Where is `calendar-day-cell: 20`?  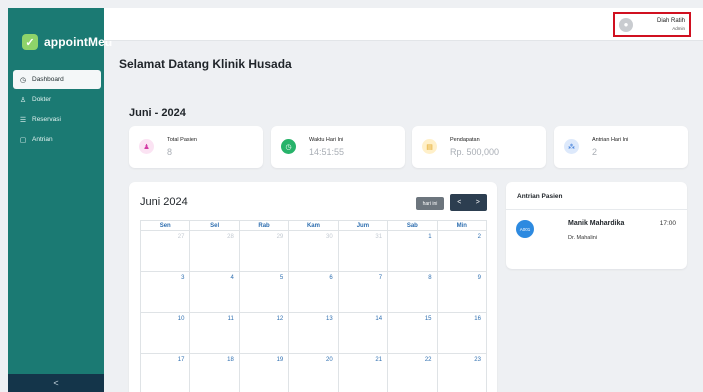 calendar-day-cell: 20 is located at coordinates (314, 373).